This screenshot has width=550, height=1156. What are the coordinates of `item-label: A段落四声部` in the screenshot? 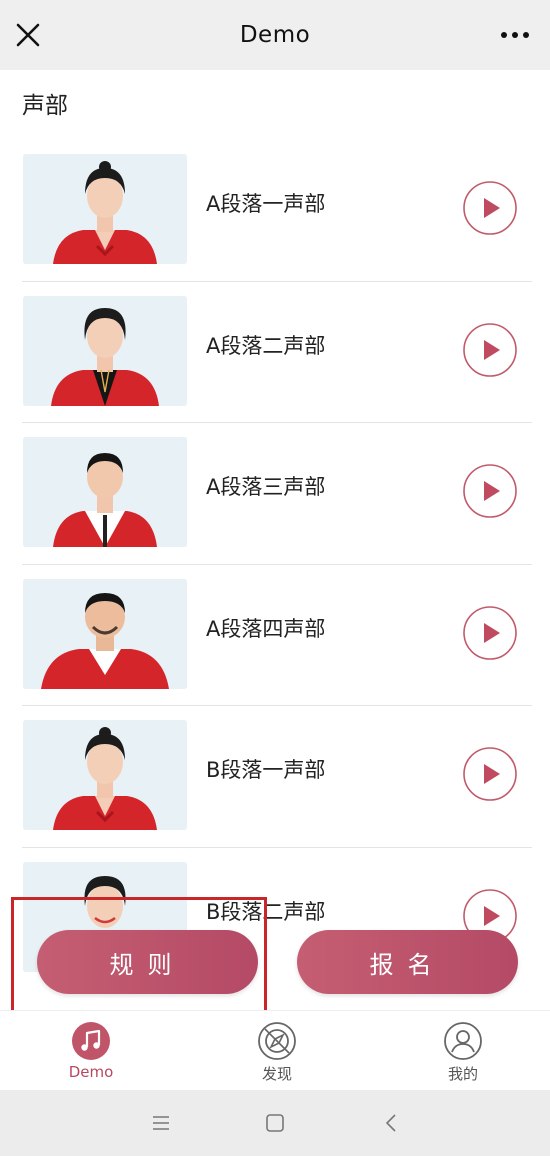 It's located at (266, 628).